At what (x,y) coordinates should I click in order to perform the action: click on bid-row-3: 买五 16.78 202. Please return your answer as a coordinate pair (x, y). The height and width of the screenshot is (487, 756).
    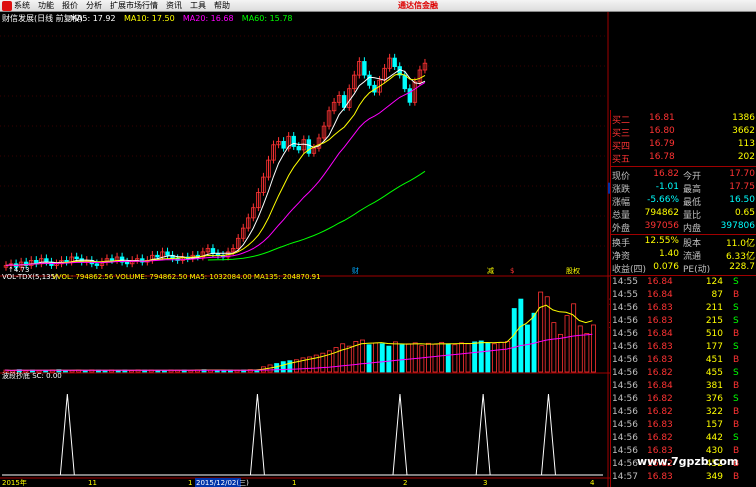
    Looking at the image, I should click on (683, 158).